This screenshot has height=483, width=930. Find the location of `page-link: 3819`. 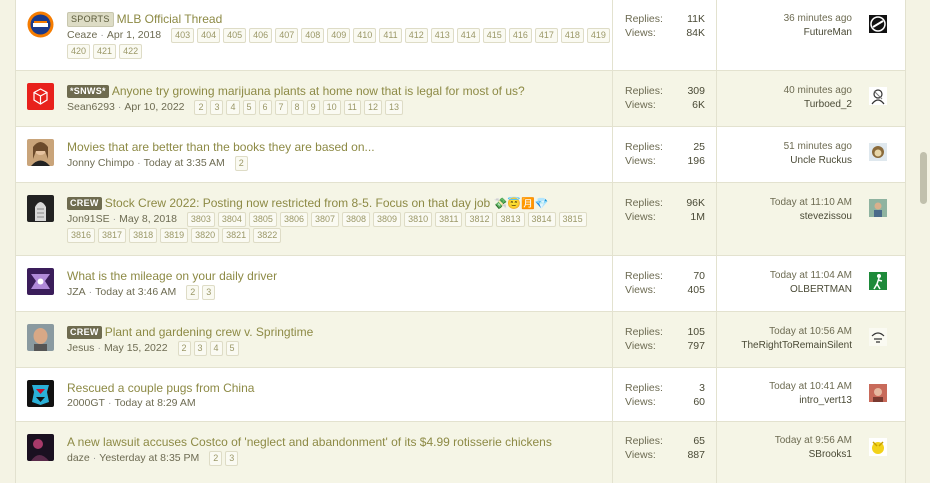

page-link: 3819 is located at coordinates (174, 235).